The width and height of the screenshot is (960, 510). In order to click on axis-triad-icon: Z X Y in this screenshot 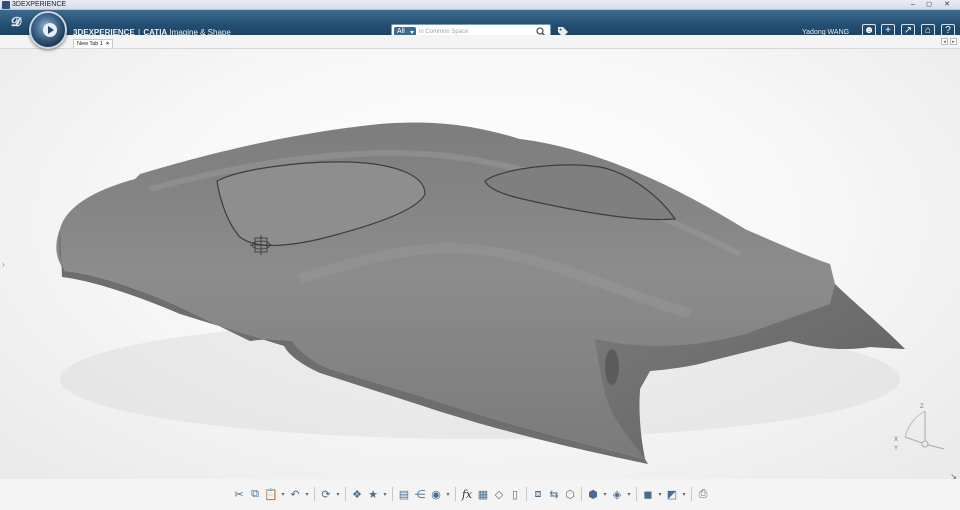, I will do `click(919, 428)`.